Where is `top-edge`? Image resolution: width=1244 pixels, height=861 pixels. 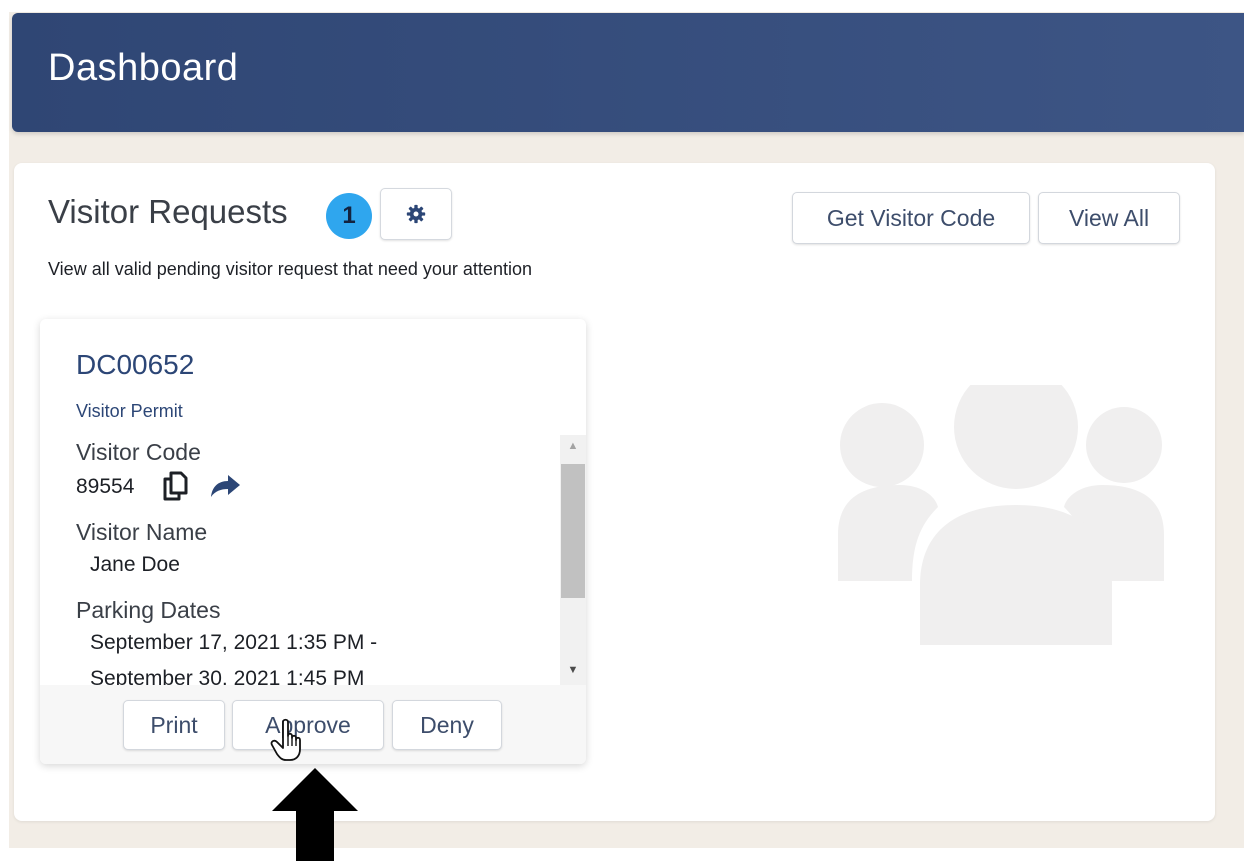 top-edge is located at coordinates (622, 6).